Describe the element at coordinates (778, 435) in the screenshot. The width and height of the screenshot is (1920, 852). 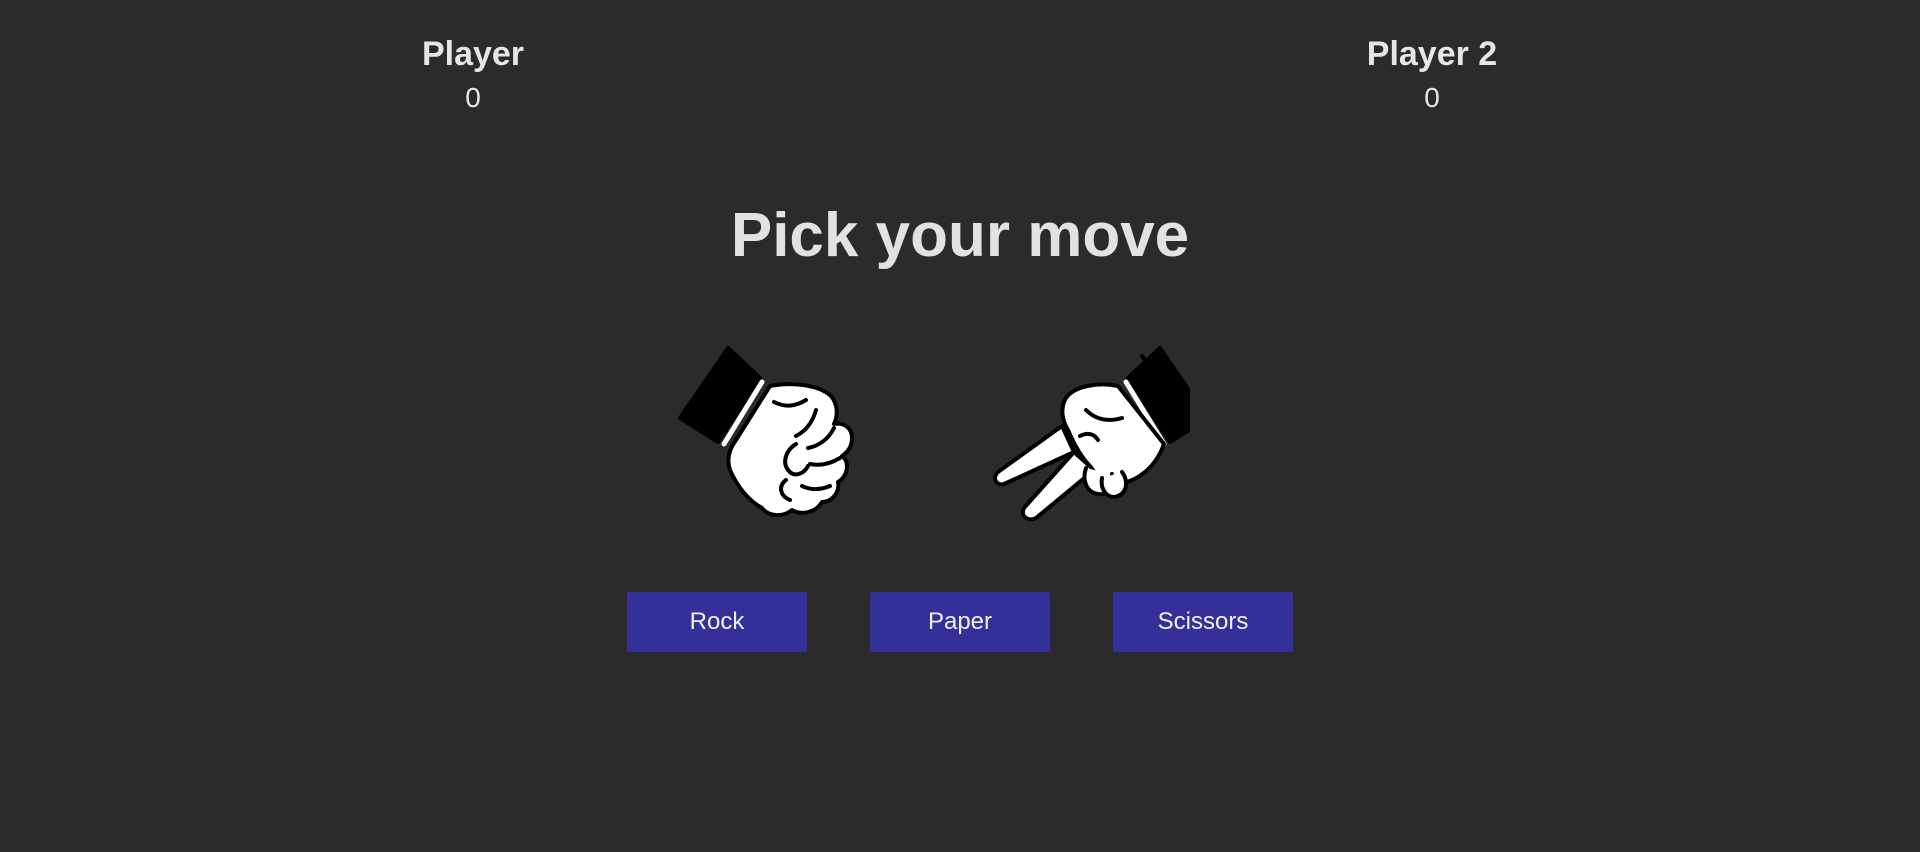
I see `rock-fist-icon` at that location.